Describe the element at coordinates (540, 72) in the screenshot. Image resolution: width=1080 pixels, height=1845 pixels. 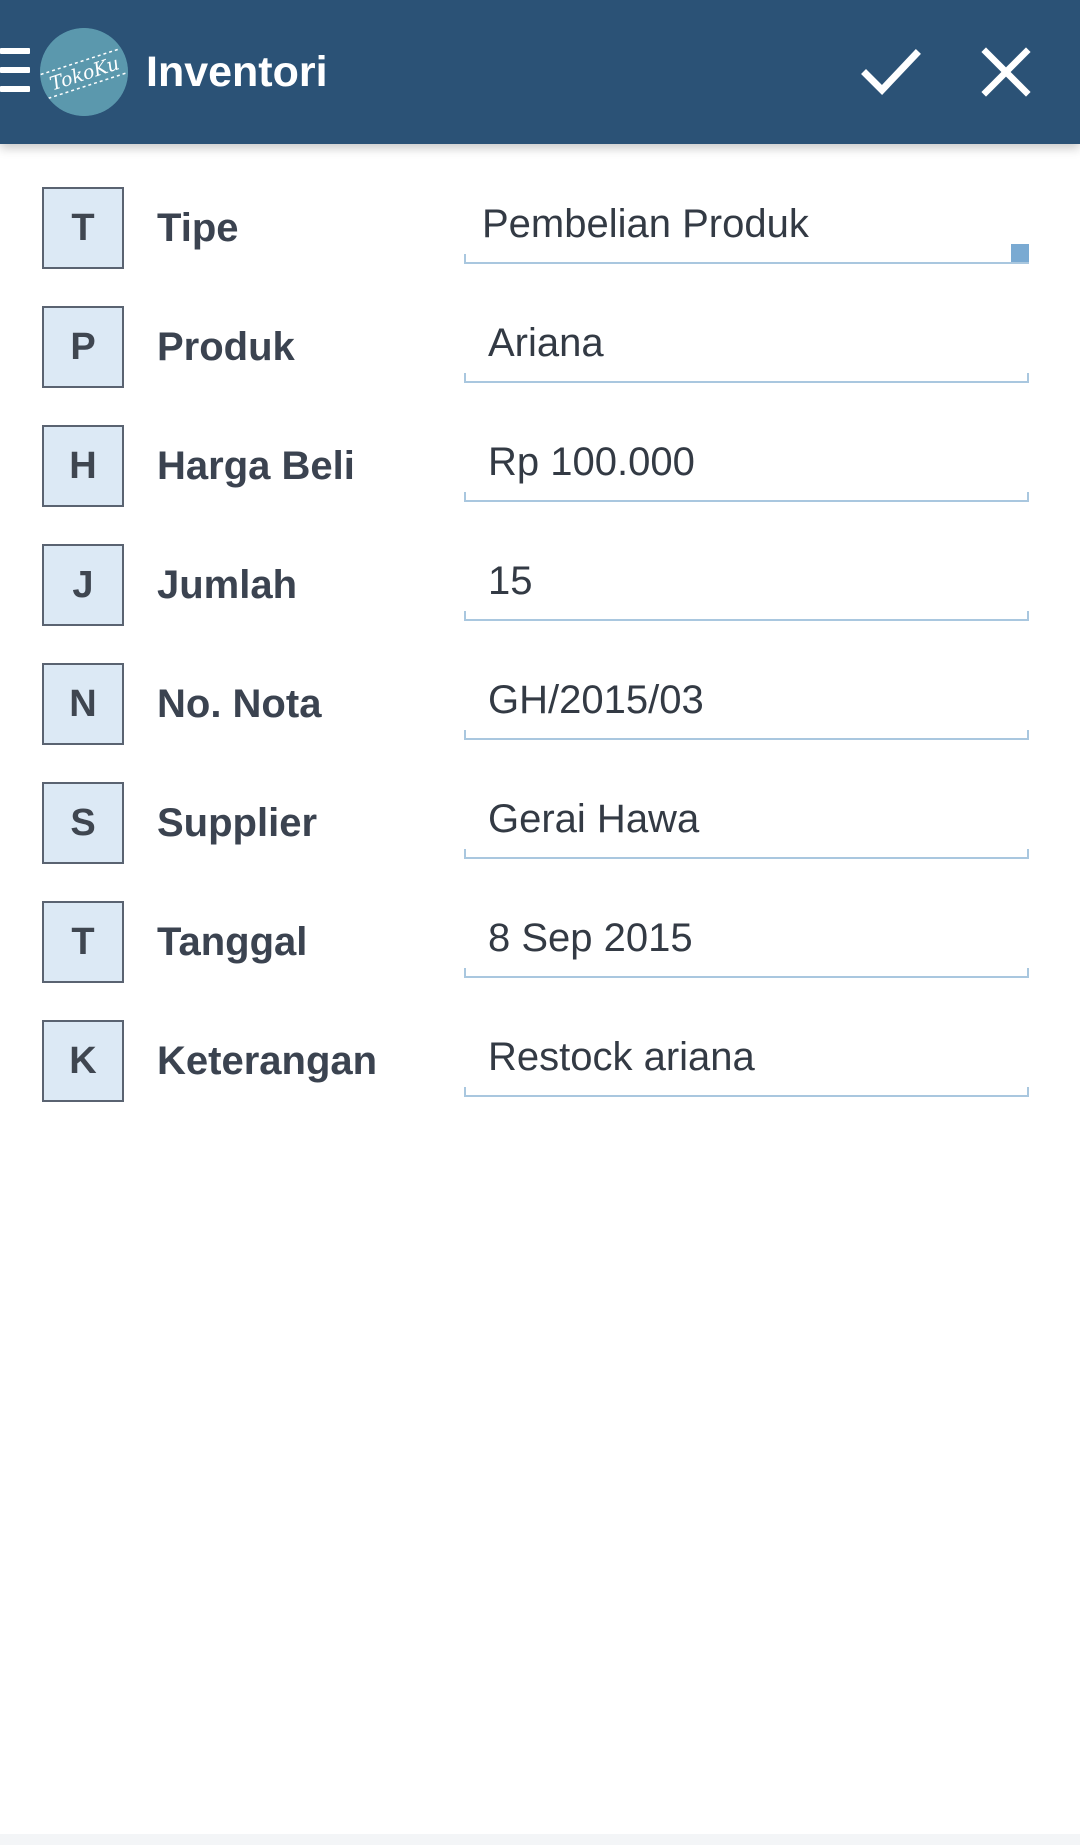
I see `app-bar: TokoKu Inventori` at that location.